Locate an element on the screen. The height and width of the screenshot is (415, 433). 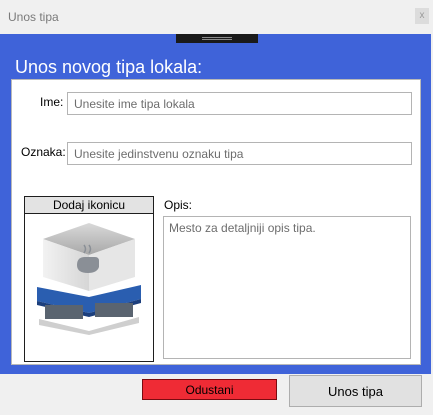
description-label: Opis: is located at coordinates (178, 205).